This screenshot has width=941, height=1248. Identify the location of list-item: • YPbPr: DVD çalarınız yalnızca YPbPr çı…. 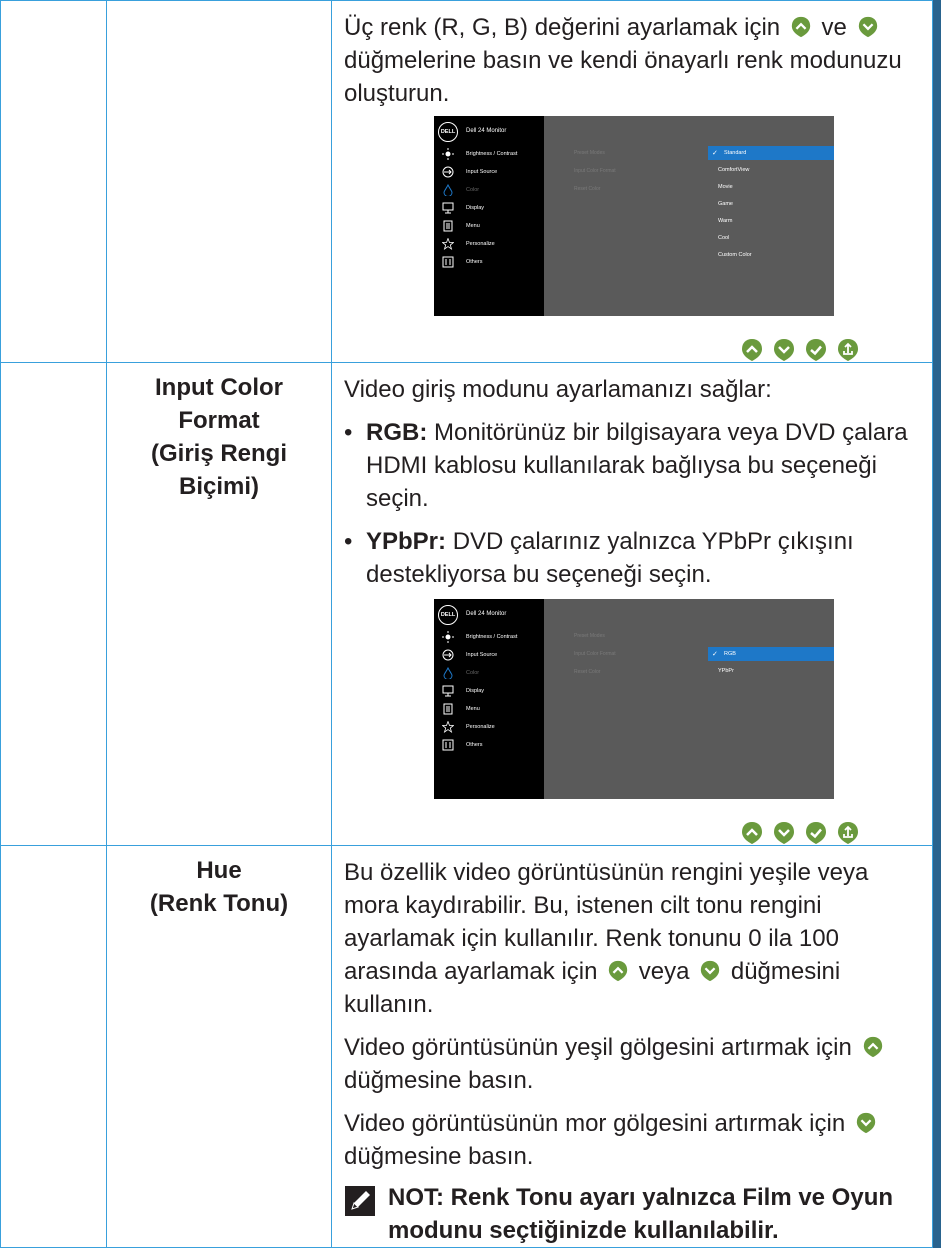
(631, 558).